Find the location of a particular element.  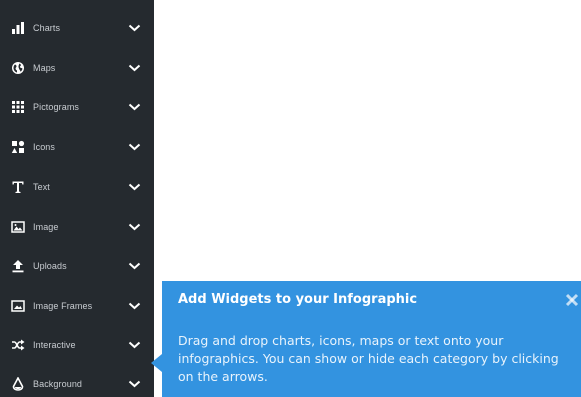

sidebar-item-label: Pictograms is located at coordinates (56, 106).